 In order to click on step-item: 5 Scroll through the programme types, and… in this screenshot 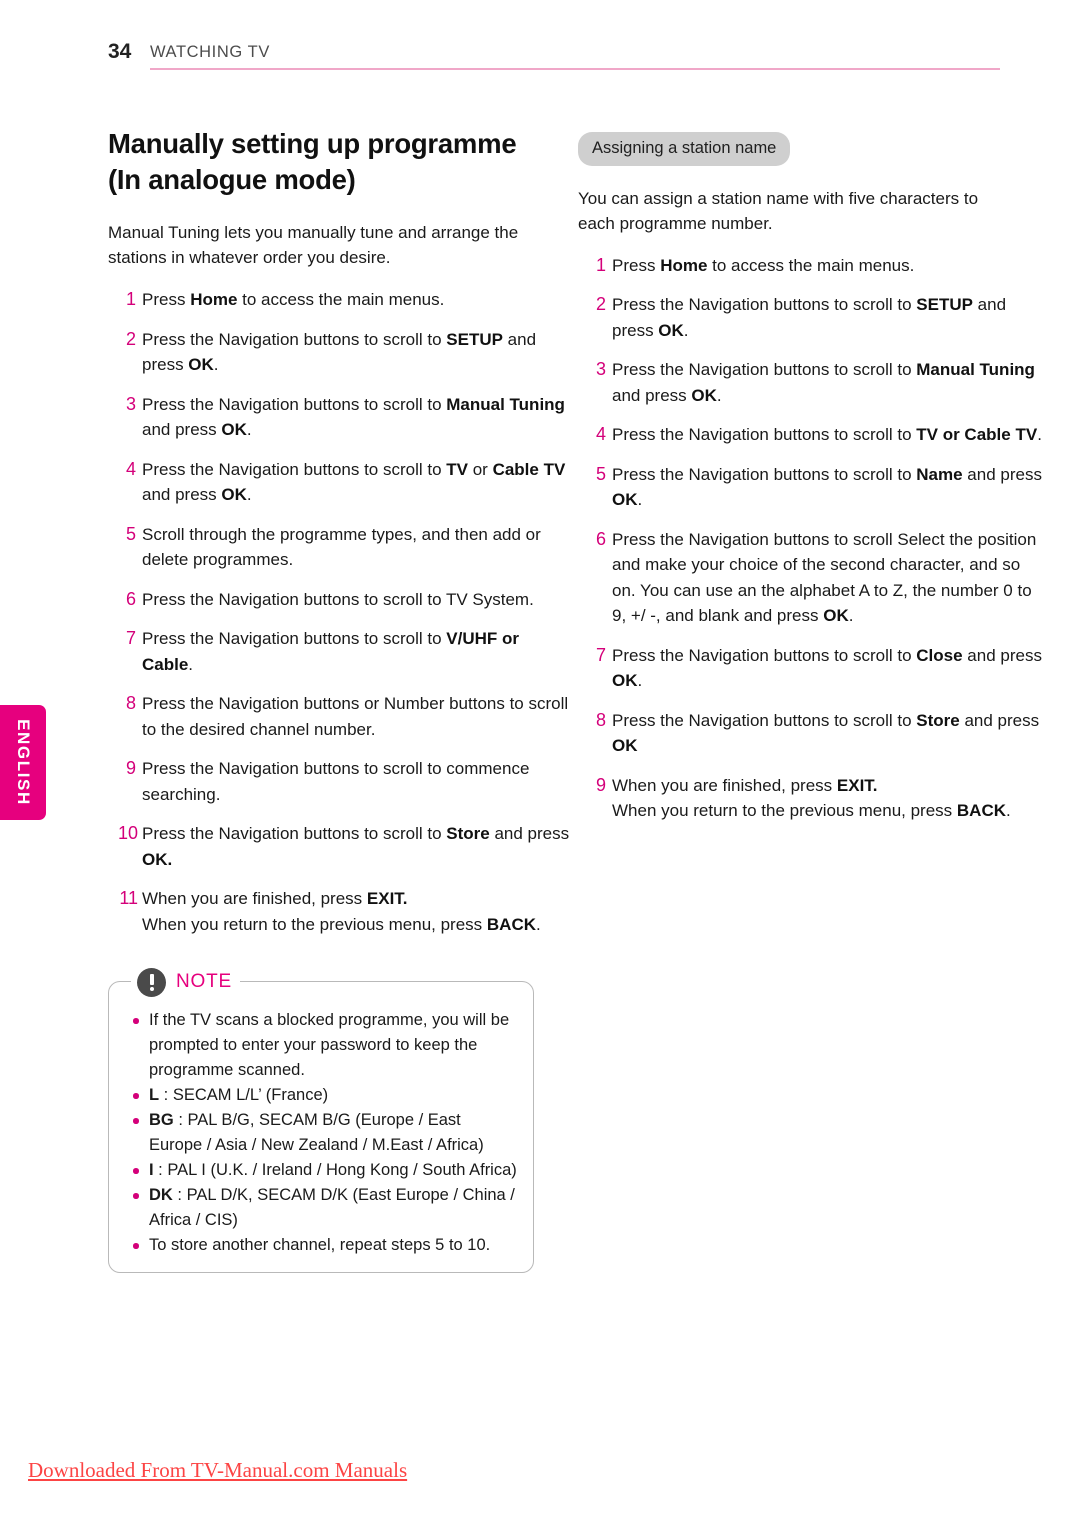, I will do `click(340, 547)`.